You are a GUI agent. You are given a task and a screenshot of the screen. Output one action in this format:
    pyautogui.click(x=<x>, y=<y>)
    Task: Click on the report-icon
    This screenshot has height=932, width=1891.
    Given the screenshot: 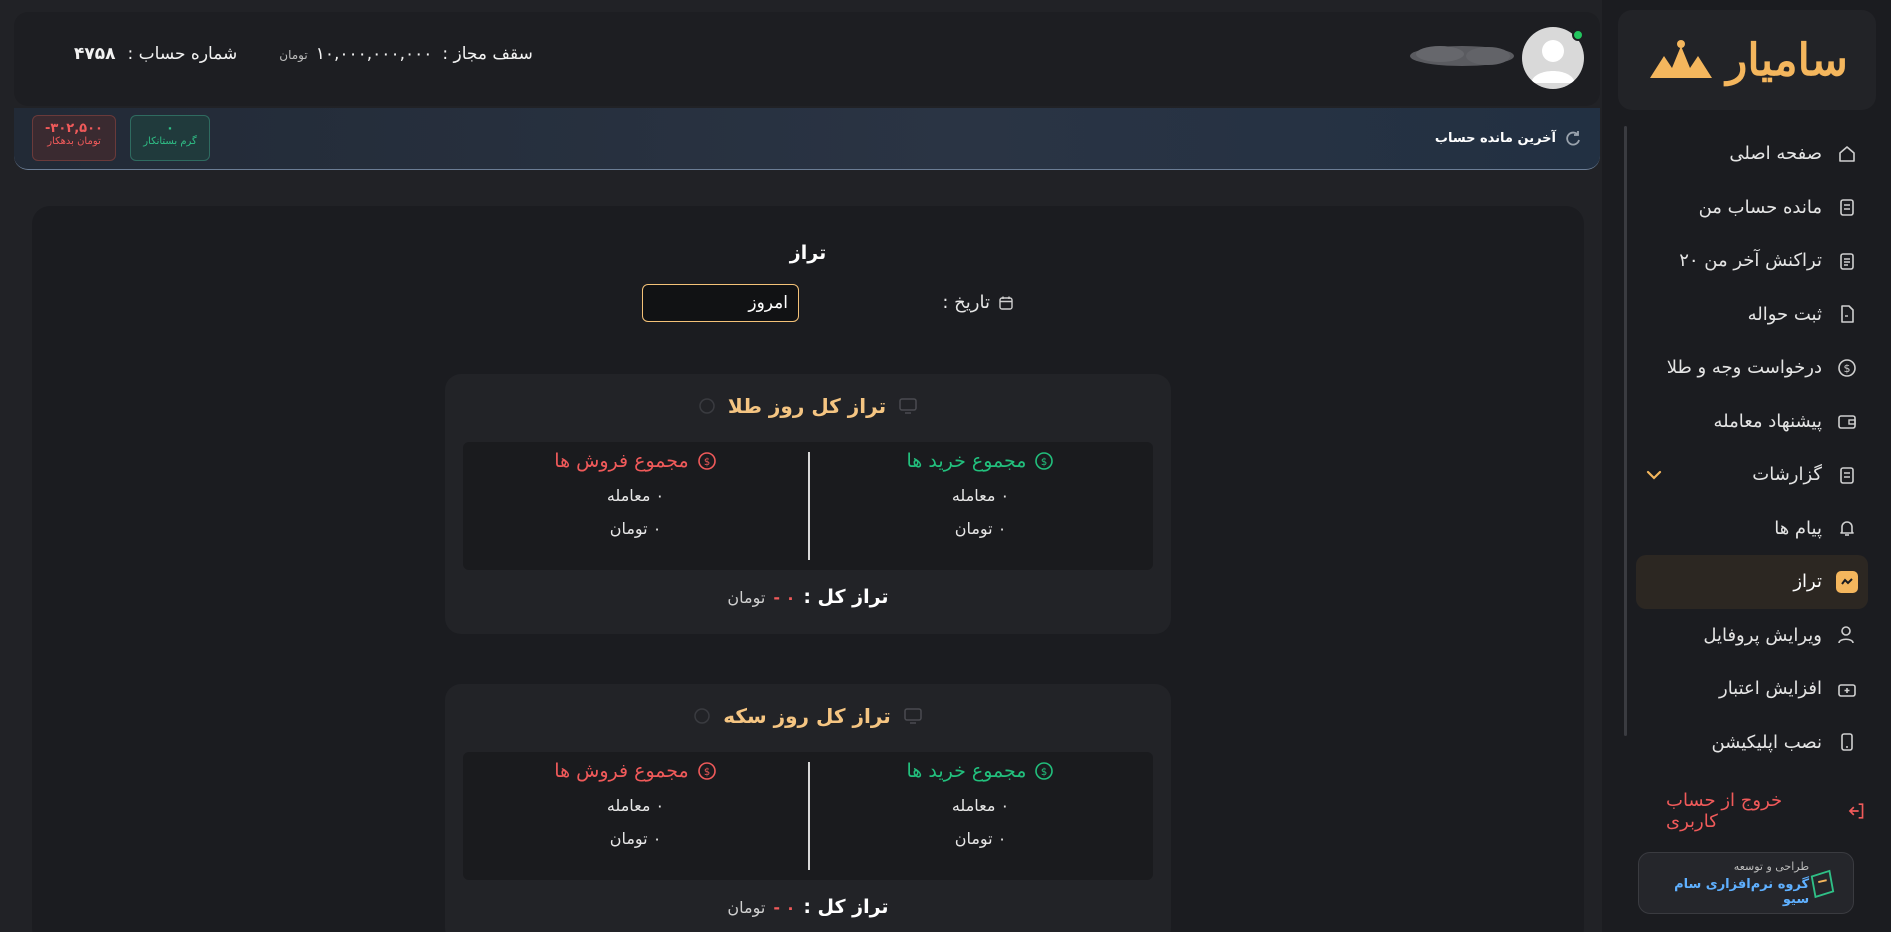 What is the action you would take?
    pyautogui.click(x=1847, y=475)
    